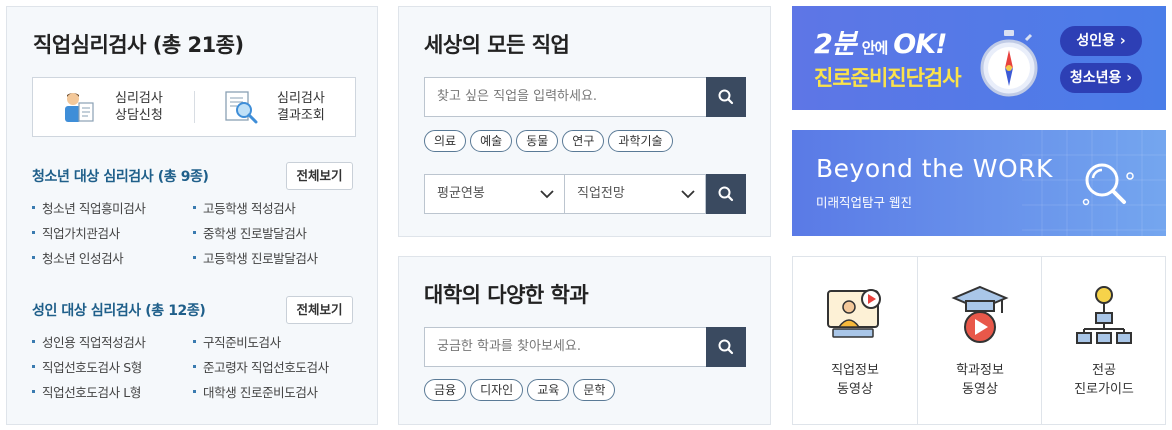 The image size is (1172, 430). I want to click on major-search-placeholder: 궁금한 학과를 찾아보세요., so click(509, 346).